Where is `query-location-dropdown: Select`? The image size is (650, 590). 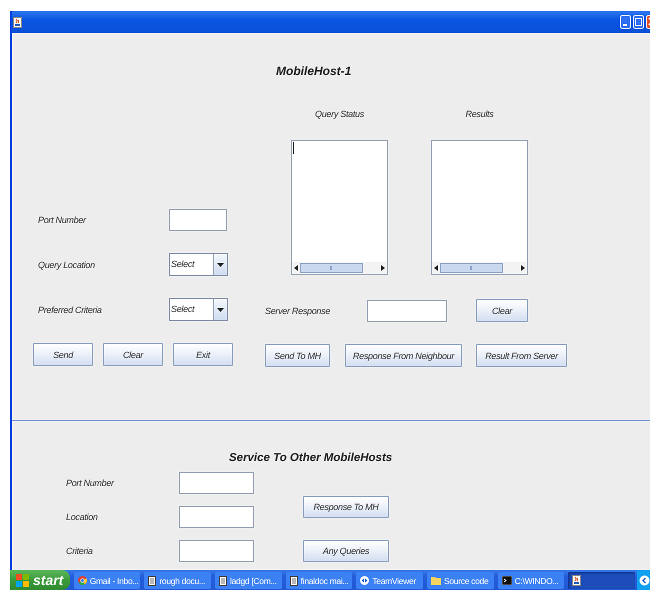
query-location-dropdown: Select is located at coordinates (198, 264).